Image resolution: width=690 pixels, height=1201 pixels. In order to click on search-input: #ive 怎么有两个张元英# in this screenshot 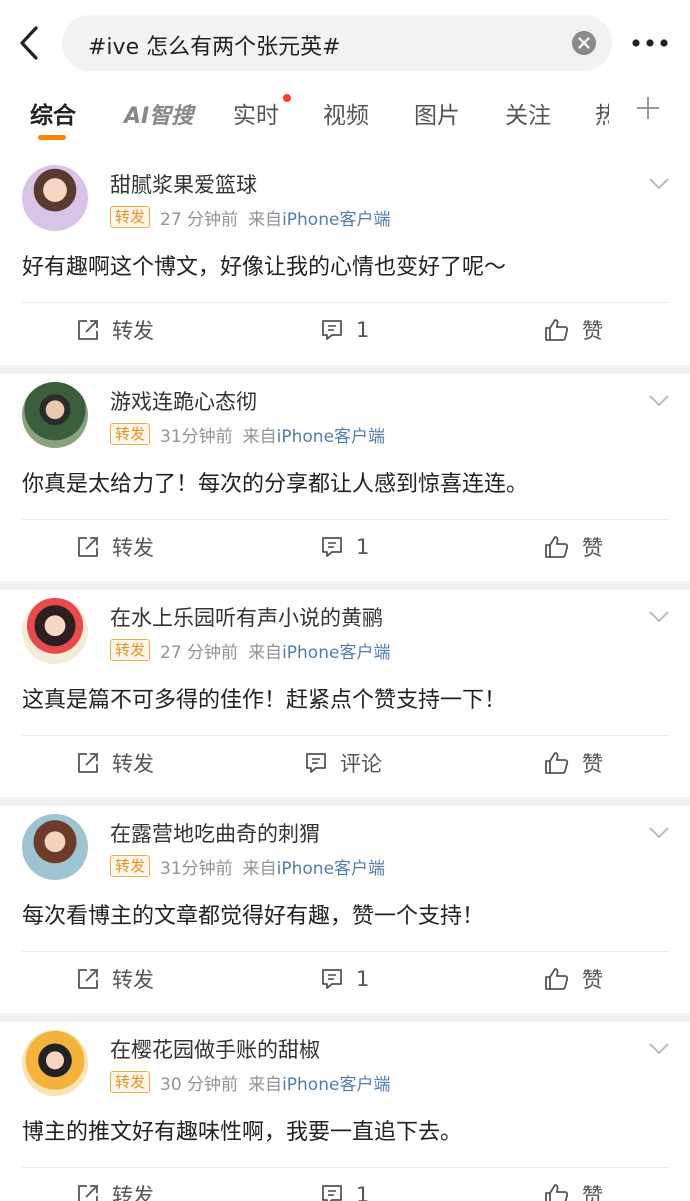, I will do `click(337, 43)`.